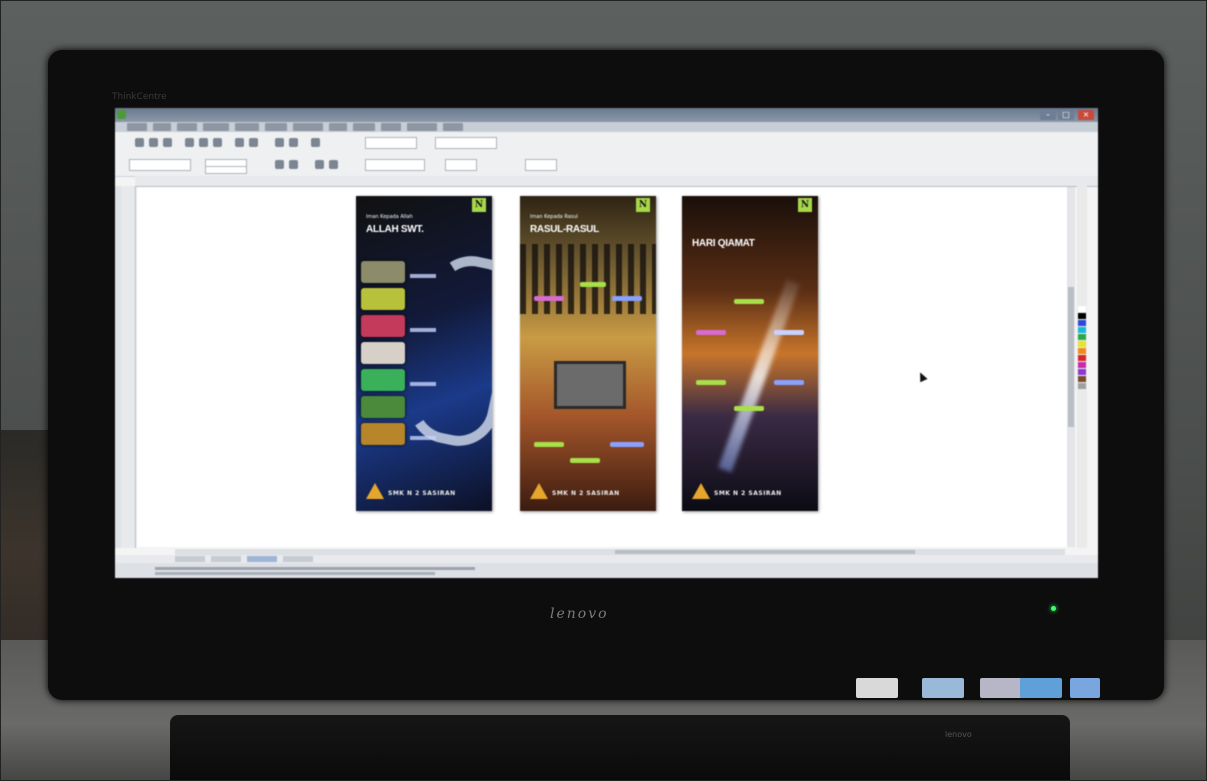  Describe the element at coordinates (239, 142) in the screenshot. I see `undo-icon` at that location.